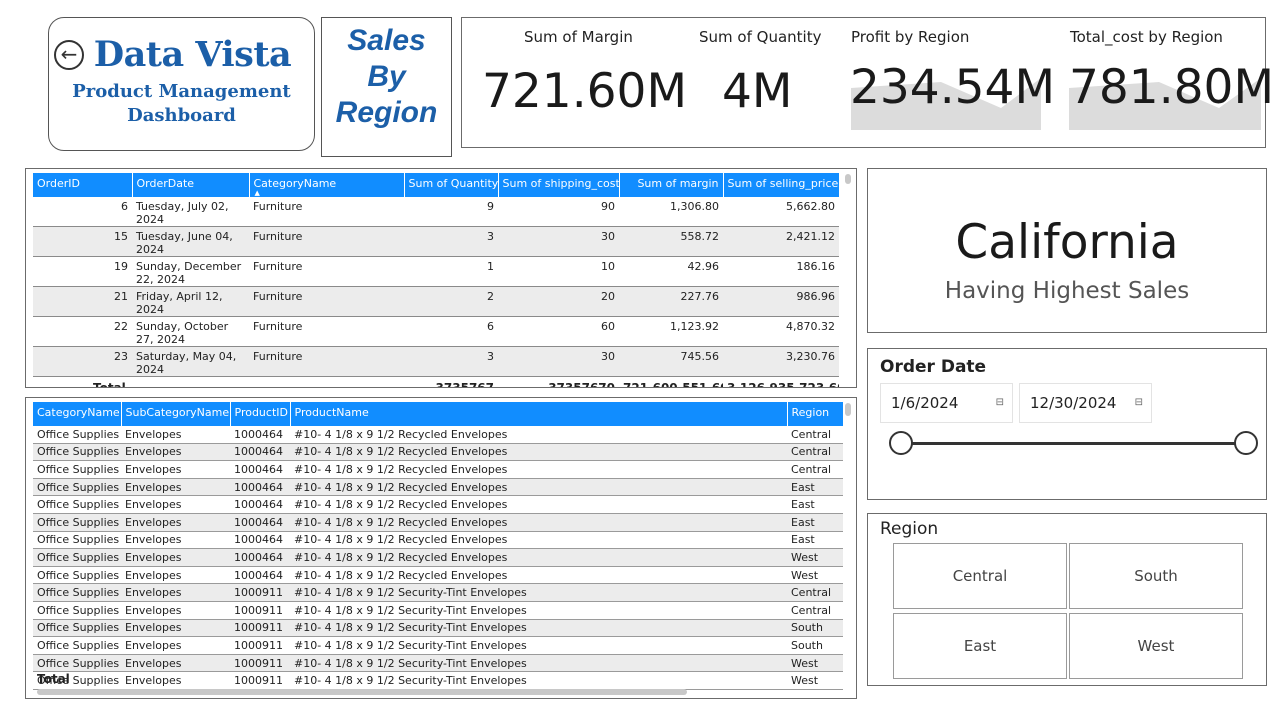  Describe the element at coordinates (760, 37) in the screenshot. I see `kpi-quantity-label: Sum of Quantity` at that location.